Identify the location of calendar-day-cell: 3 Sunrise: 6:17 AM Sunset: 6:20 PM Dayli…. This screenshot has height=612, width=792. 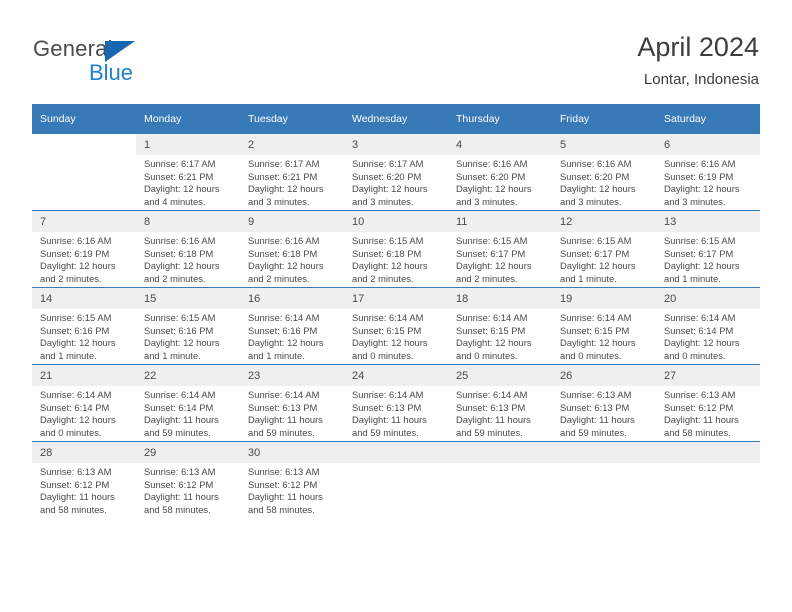
(396, 172).